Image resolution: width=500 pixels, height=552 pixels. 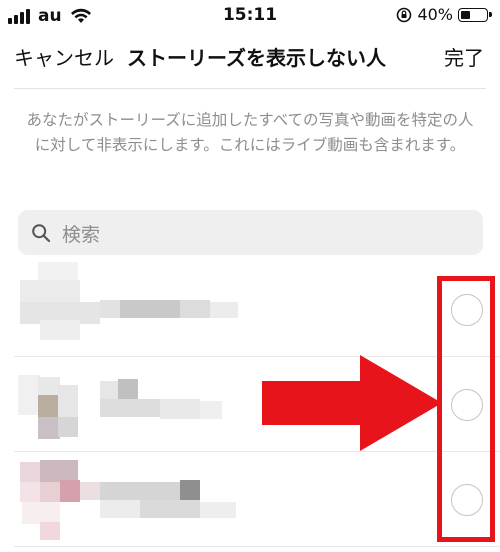 I want to click on cancel-button: キャンセル, so click(x=64, y=56).